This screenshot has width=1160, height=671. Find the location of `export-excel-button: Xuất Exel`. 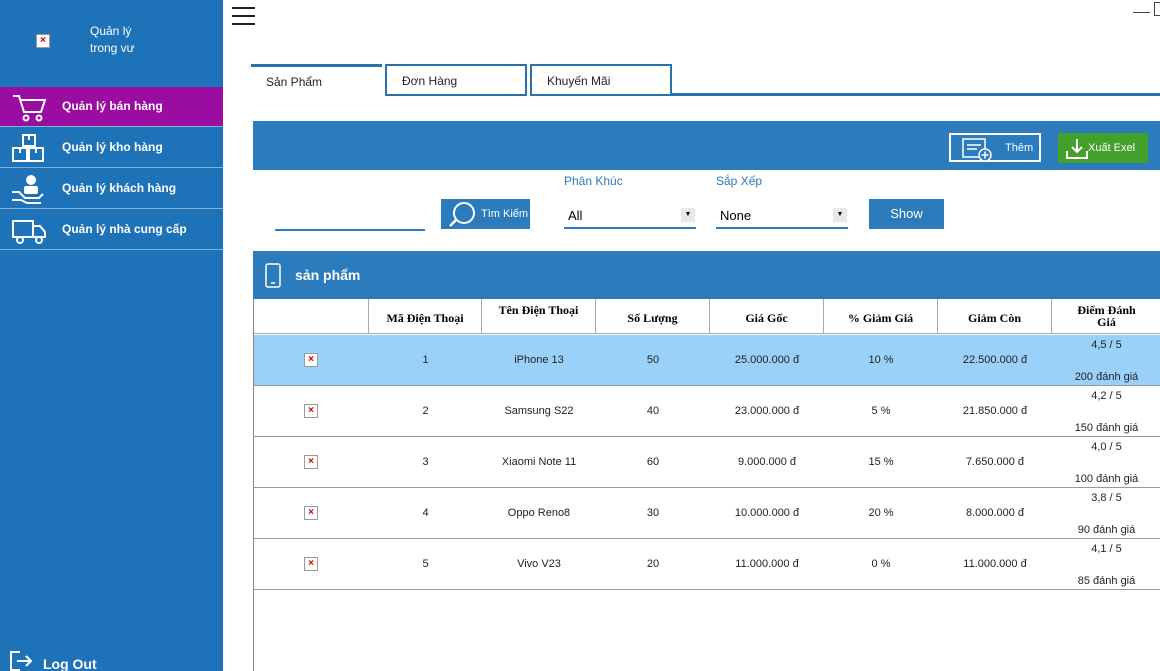

export-excel-button: Xuất Exel is located at coordinates (1103, 148).